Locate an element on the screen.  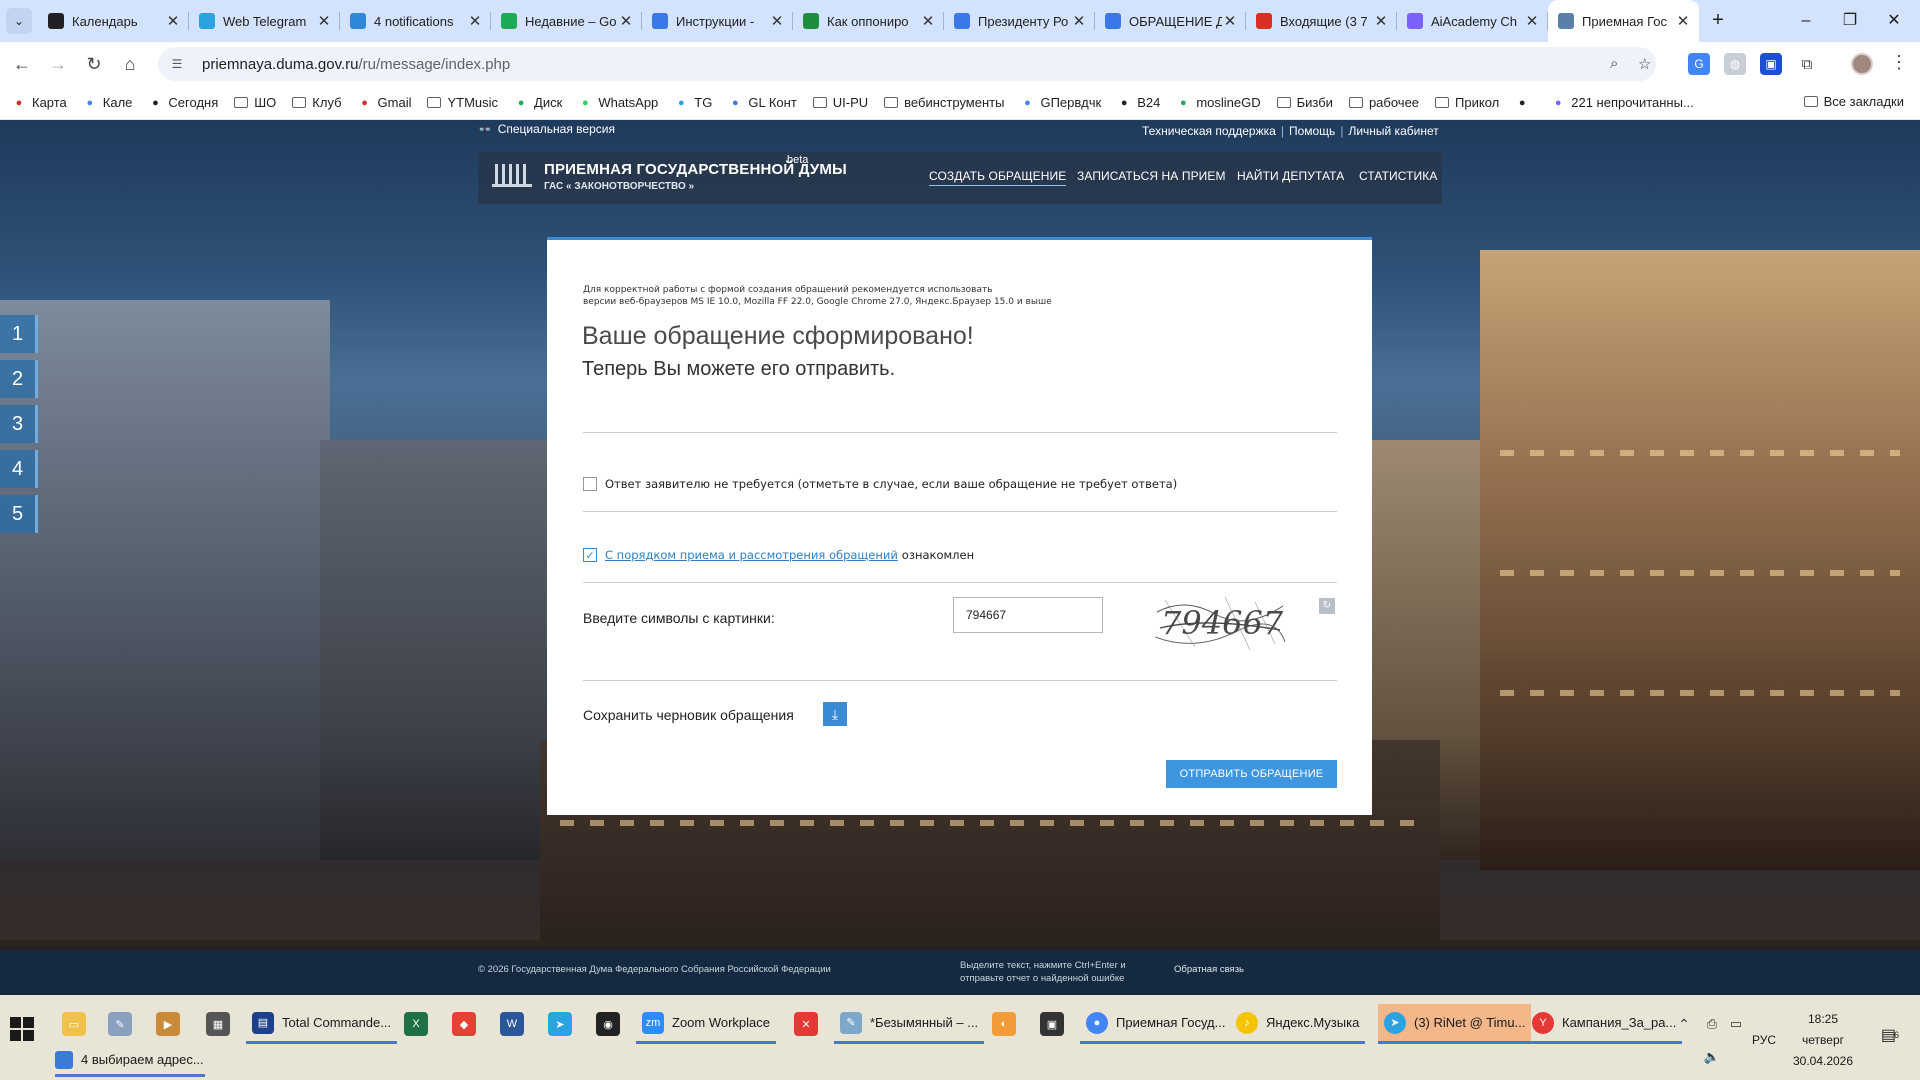
minimize-button: – is located at coordinates (1806, 21).